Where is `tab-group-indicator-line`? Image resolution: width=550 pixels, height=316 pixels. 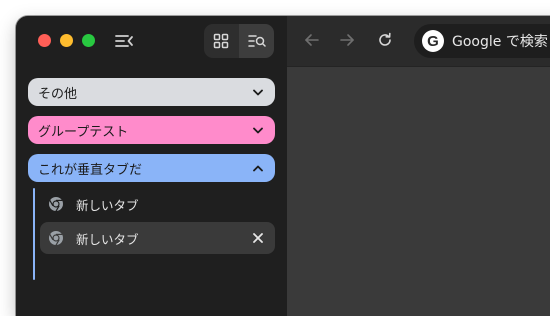 tab-group-indicator-line is located at coordinates (34, 234).